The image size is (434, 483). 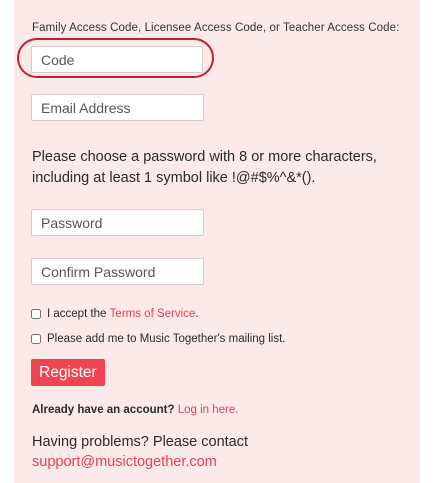 What do you see at coordinates (68, 372) in the screenshot?
I see `register-button: Register` at bounding box center [68, 372].